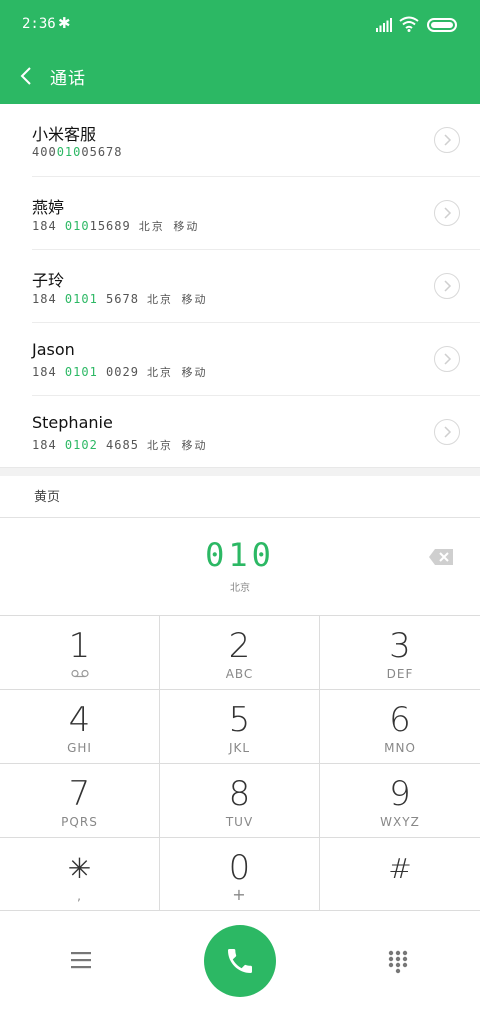 This screenshot has height=1013, width=480. Describe the element at coordinates (64, 23) in the screenshot. I see `bluetooth-icon: ✱` at that location.